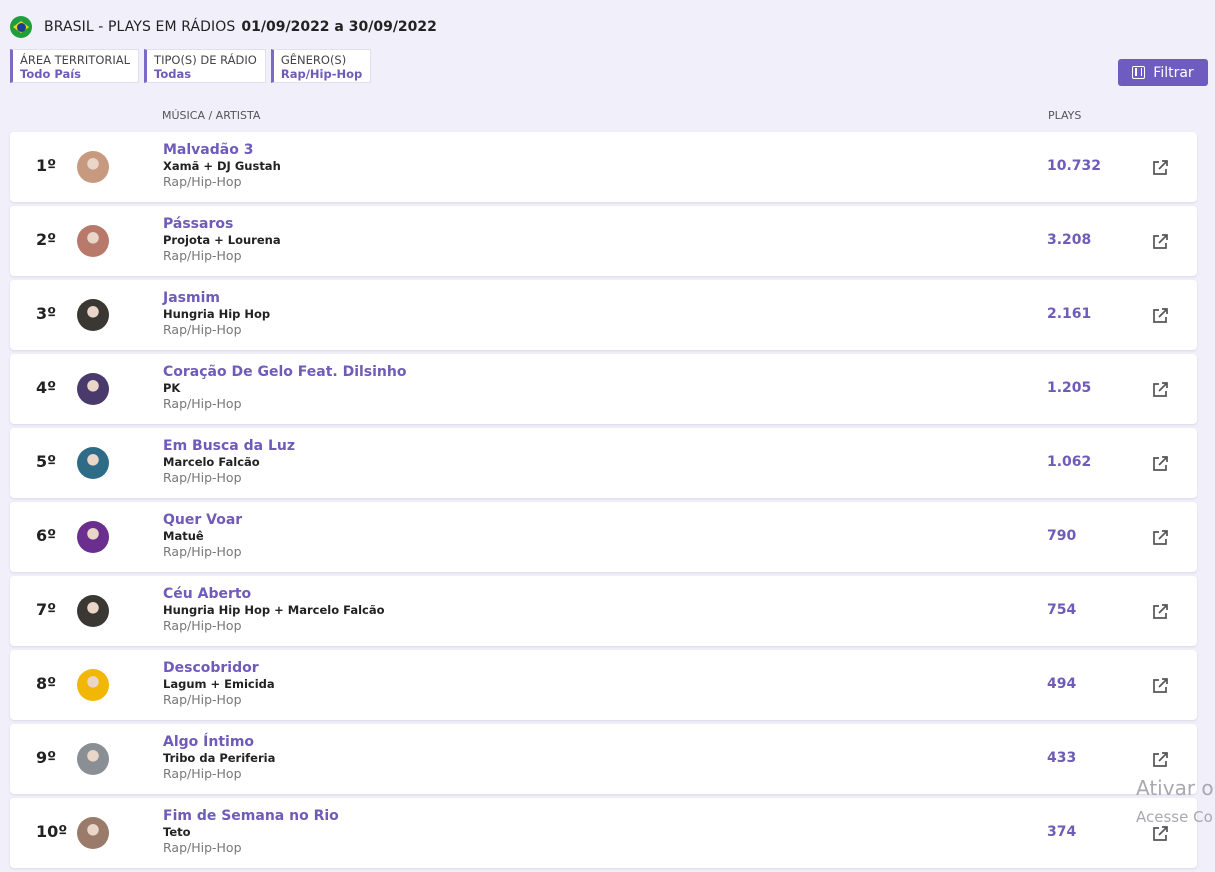 This screenshot has height=872, width=1215. I want to click on song-title: Algo Íntimo, so click(219, 742).